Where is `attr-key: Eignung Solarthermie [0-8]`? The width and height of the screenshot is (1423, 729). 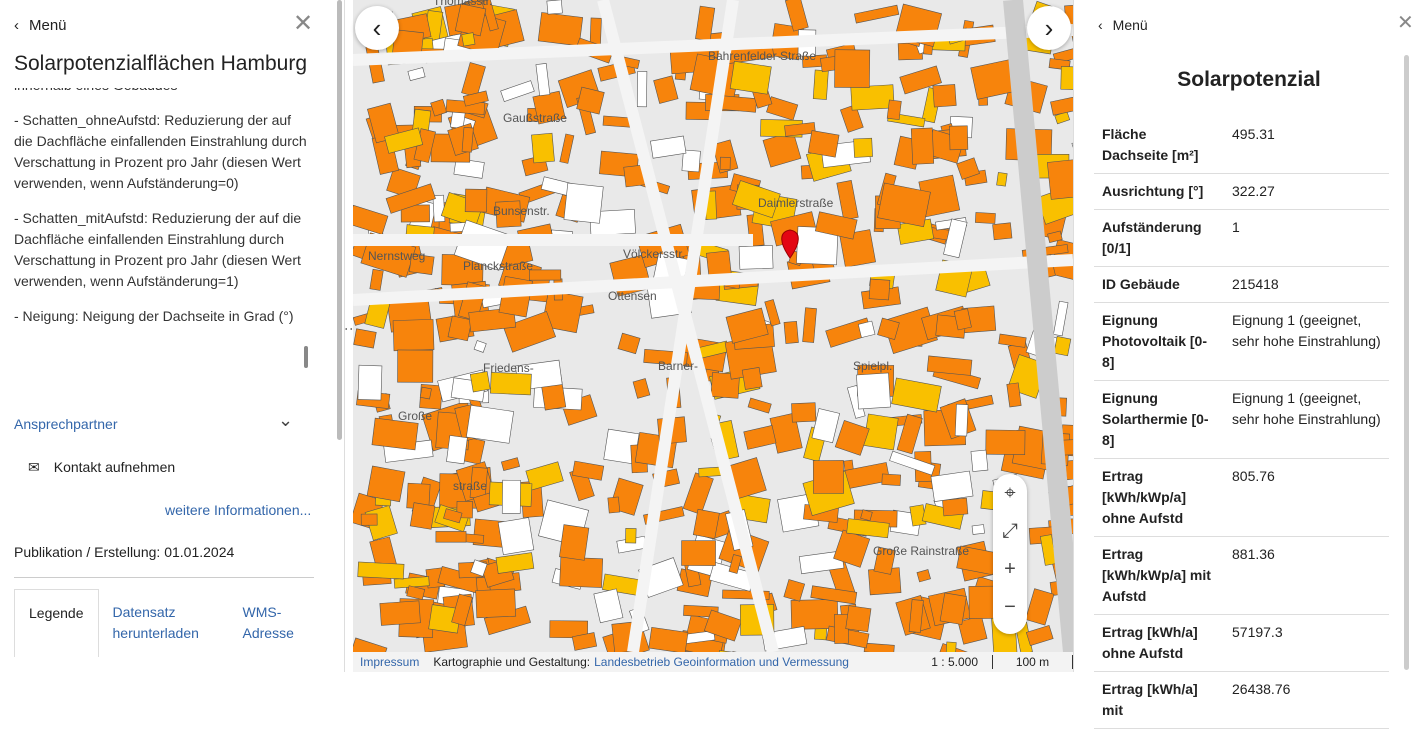
attr-key: Eignung Solarthermie [0-8] is located at coordinates (1159, 419).